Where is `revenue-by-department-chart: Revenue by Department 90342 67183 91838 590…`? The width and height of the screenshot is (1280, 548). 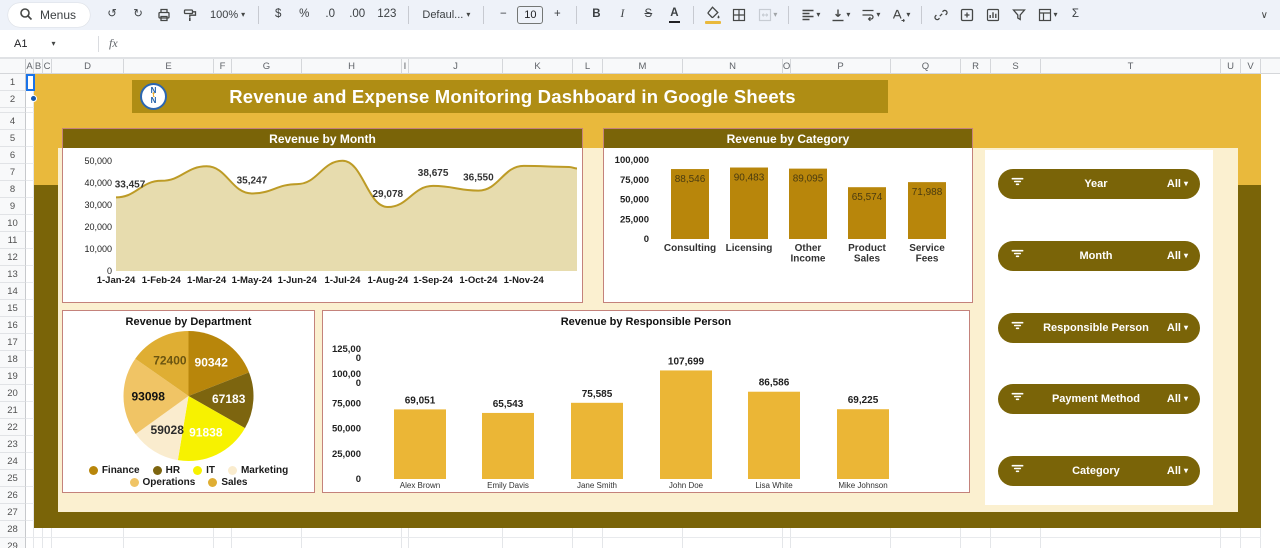
revenue-by-department-chart: Revenue by Department 90342 67183 91838 590… is located at coordinates (188, 401).